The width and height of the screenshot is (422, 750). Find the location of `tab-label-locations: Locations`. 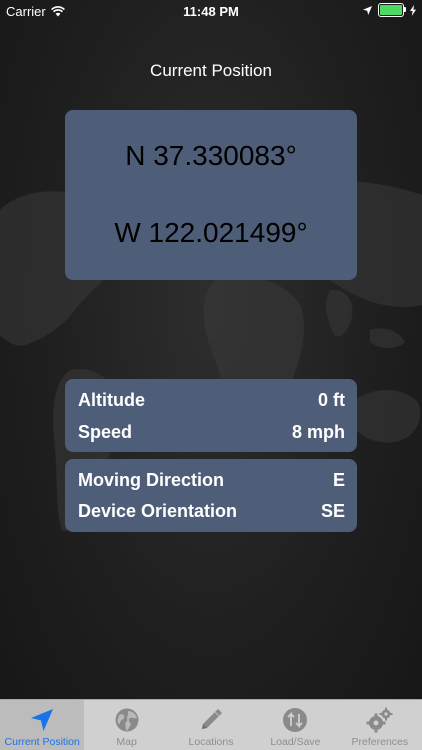

tab-label-locations: Locations is located at coordinates (211, 742).